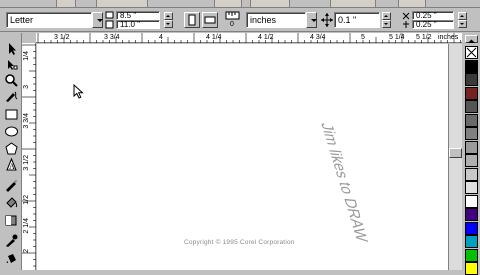 This screenshot has width=480, height=275. I want to click on landscape-button, so click(210, 20).